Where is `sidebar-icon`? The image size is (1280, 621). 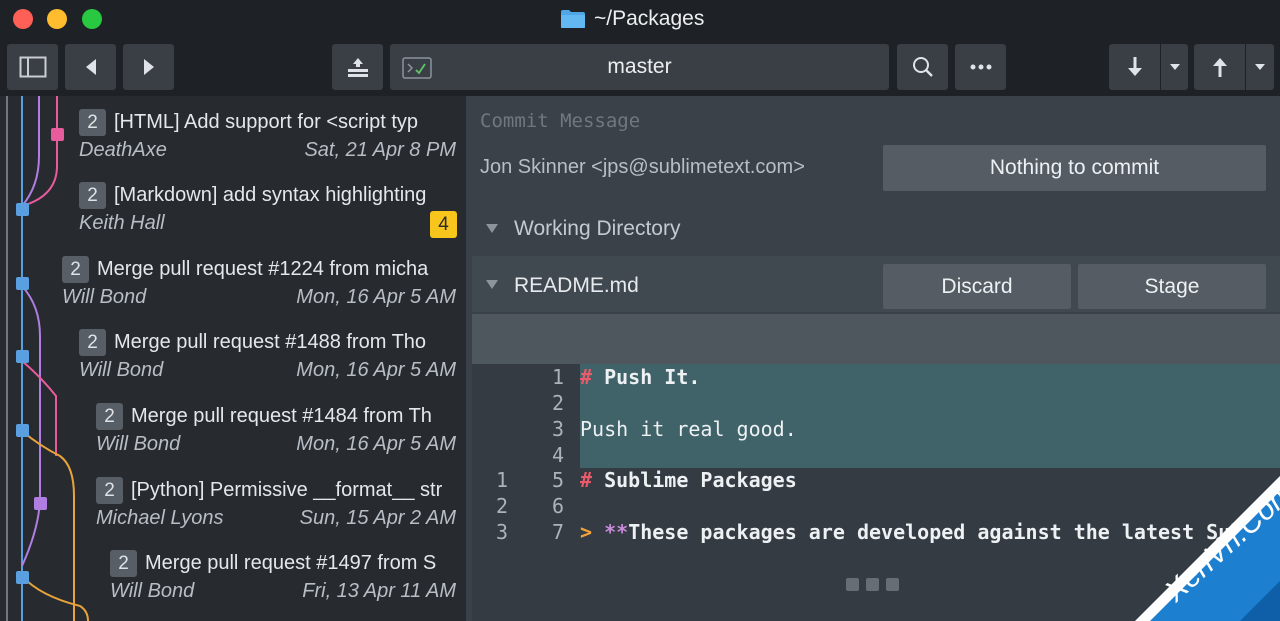
sidebar-icon is located at coordinates (32, 67).